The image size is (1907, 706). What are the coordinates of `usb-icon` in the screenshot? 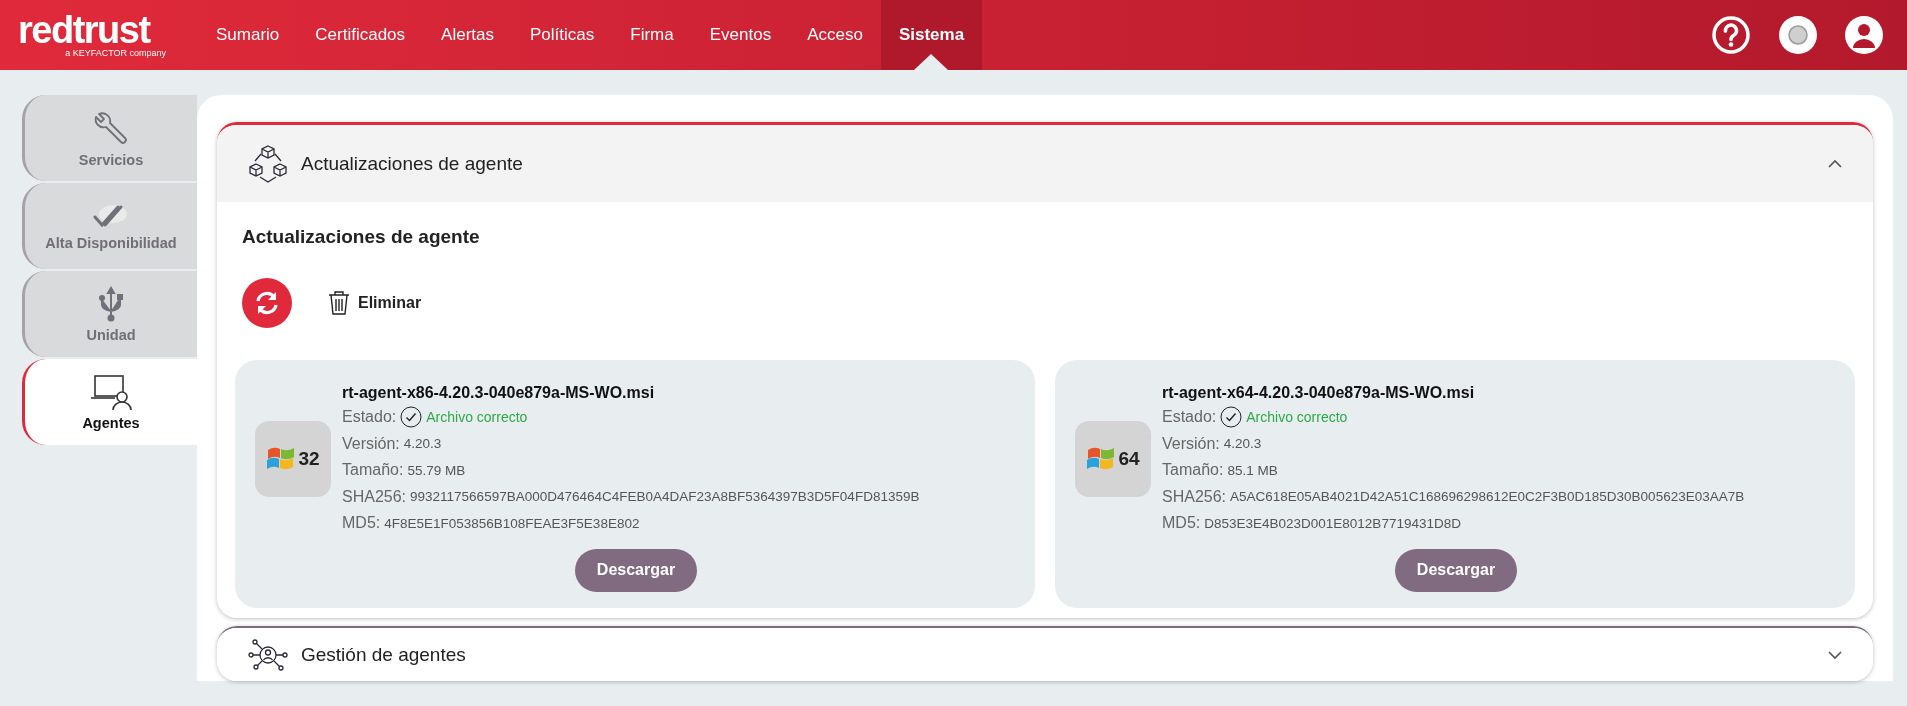 It's located at (111, 304).